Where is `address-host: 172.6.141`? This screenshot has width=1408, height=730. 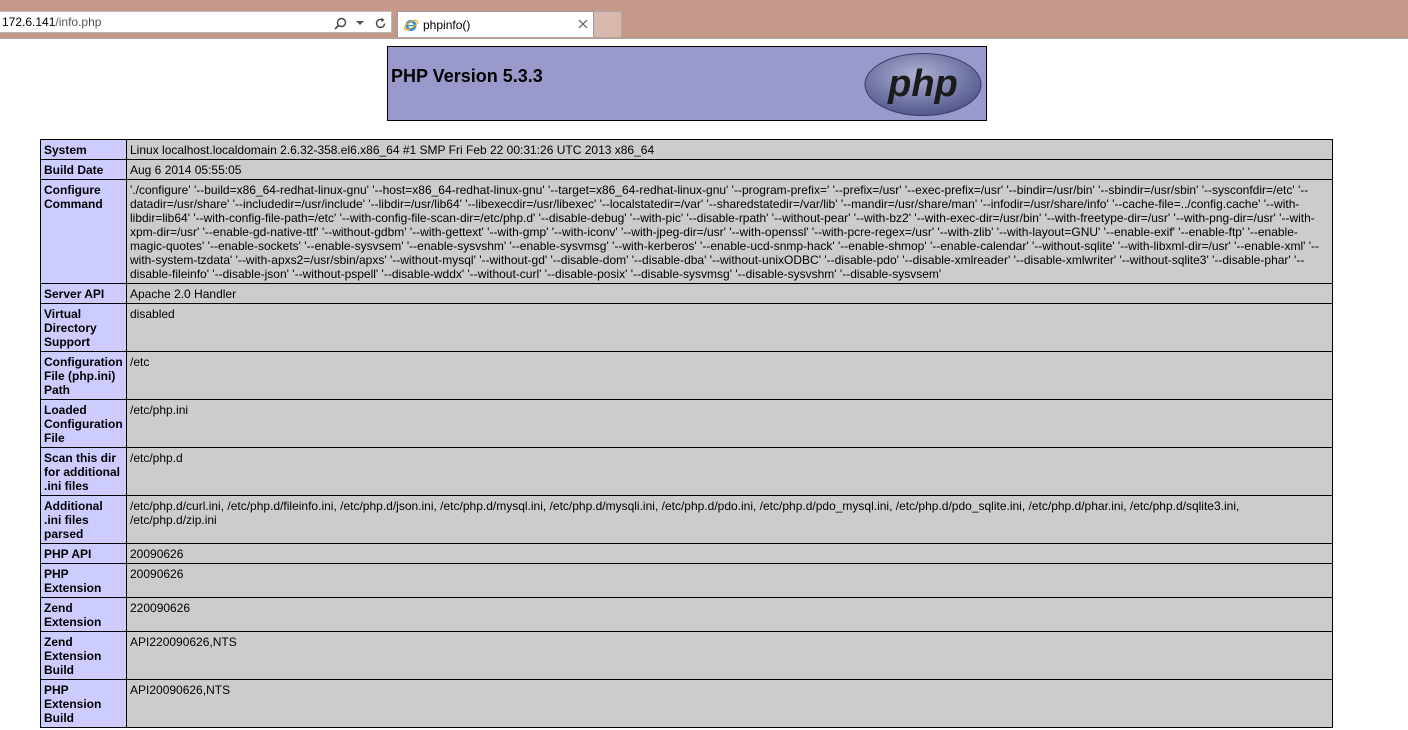
address-host: 172.6.141 is located at coordinates (29, 22).